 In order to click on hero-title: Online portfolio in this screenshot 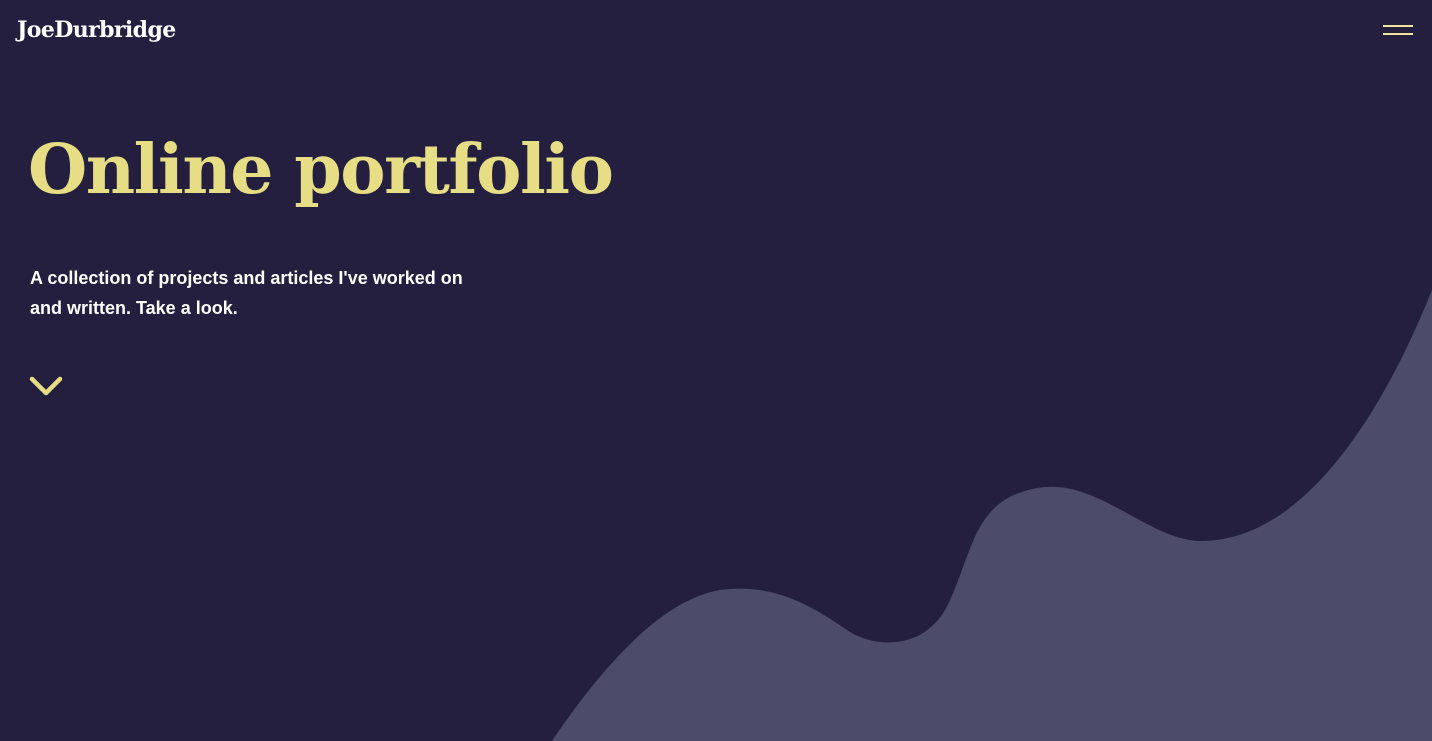, I will do `click(321, 170)`.